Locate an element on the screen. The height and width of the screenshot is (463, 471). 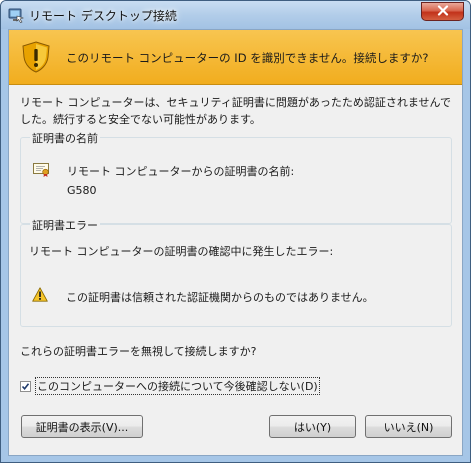
dont-ask-again-option: このコンピューターへの接続について今後確認しない(D) is located at coordinates (170, 386).